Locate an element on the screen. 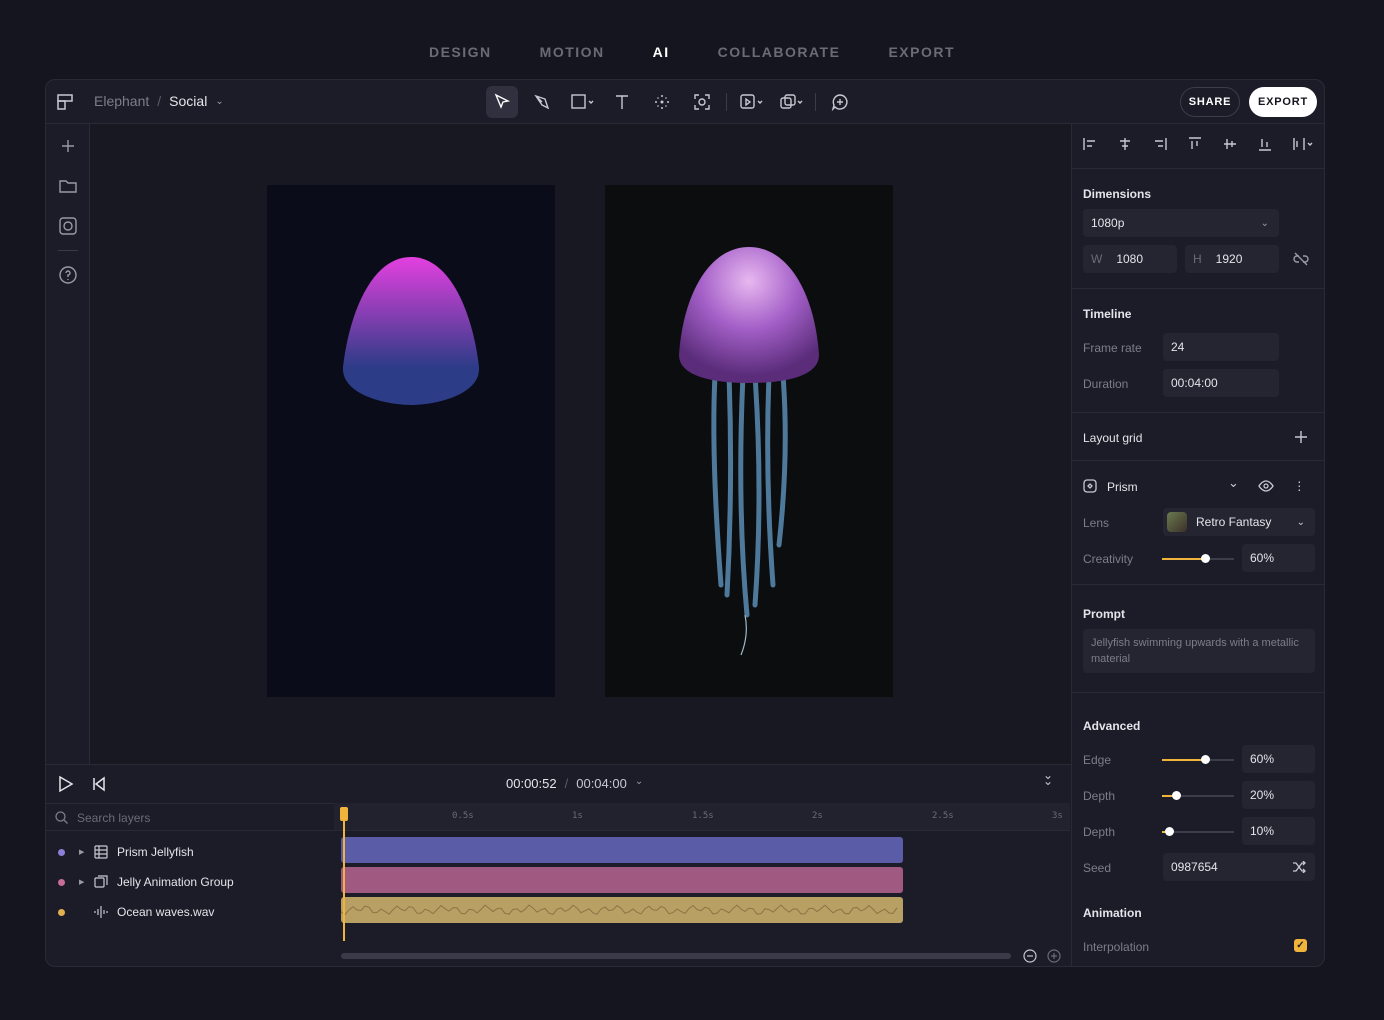 This screenshot has width=1384, height=1020. interpolation-checkbox: ✓ is located at coordinates (1300, 945).